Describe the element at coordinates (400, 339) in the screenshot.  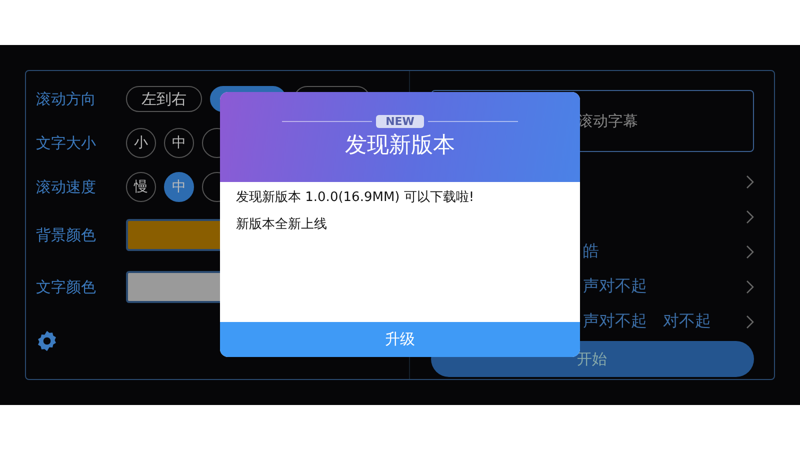
I see `upgrade-button: 升级` at that location.